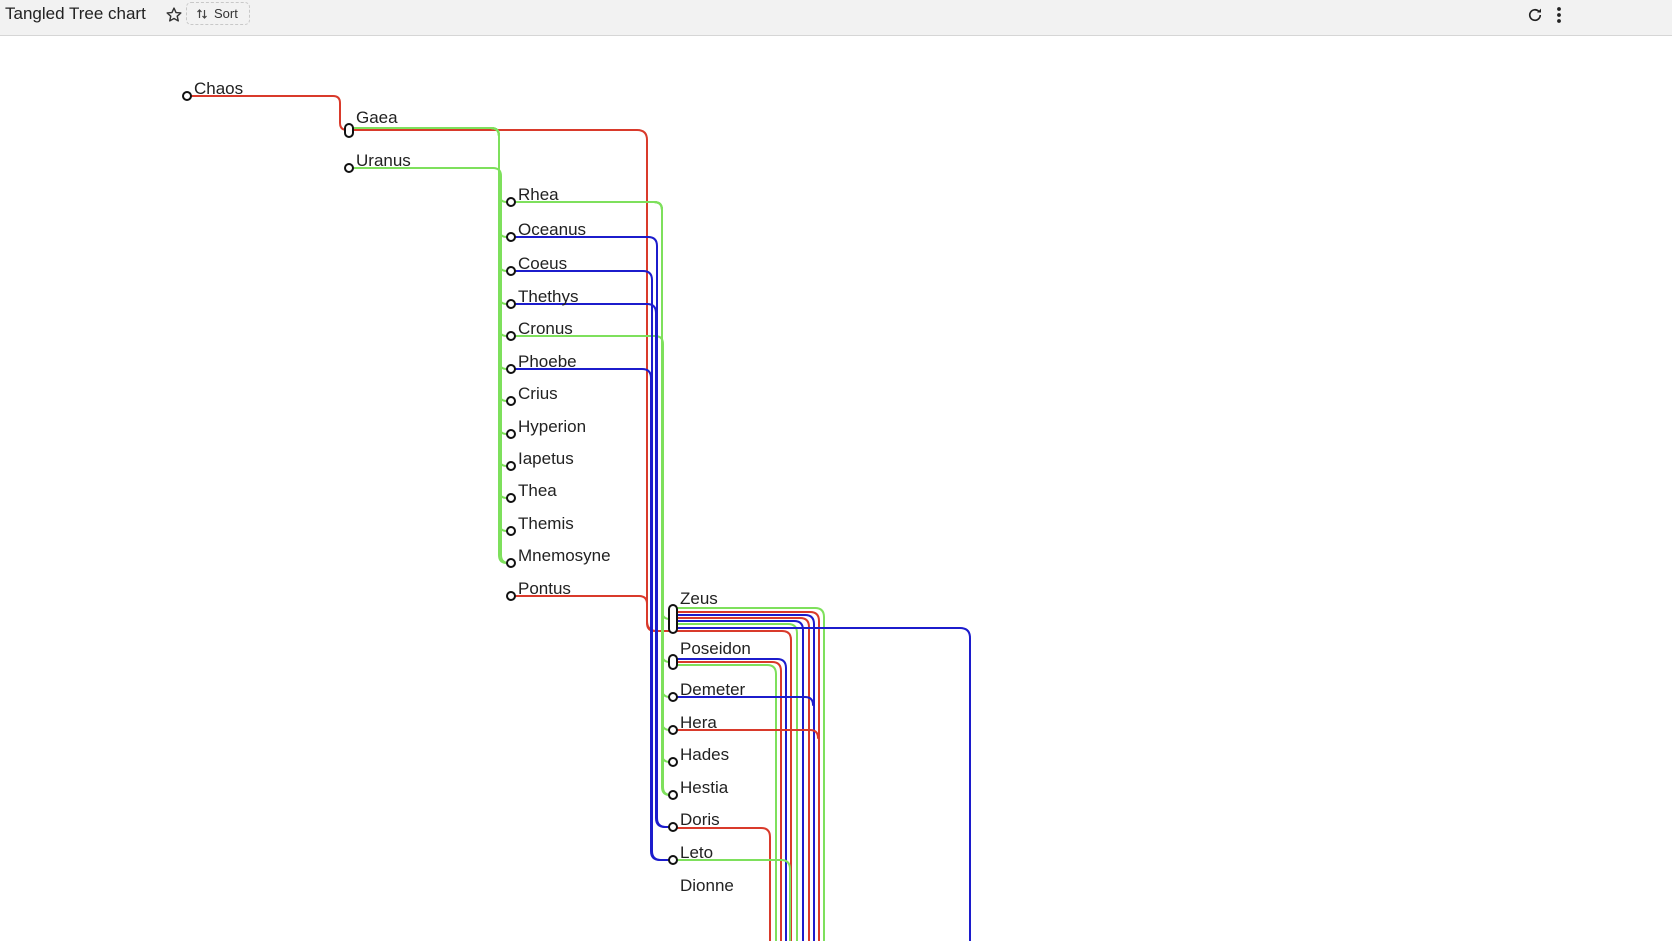  I want to click on node-uranus, so click(349, 168).